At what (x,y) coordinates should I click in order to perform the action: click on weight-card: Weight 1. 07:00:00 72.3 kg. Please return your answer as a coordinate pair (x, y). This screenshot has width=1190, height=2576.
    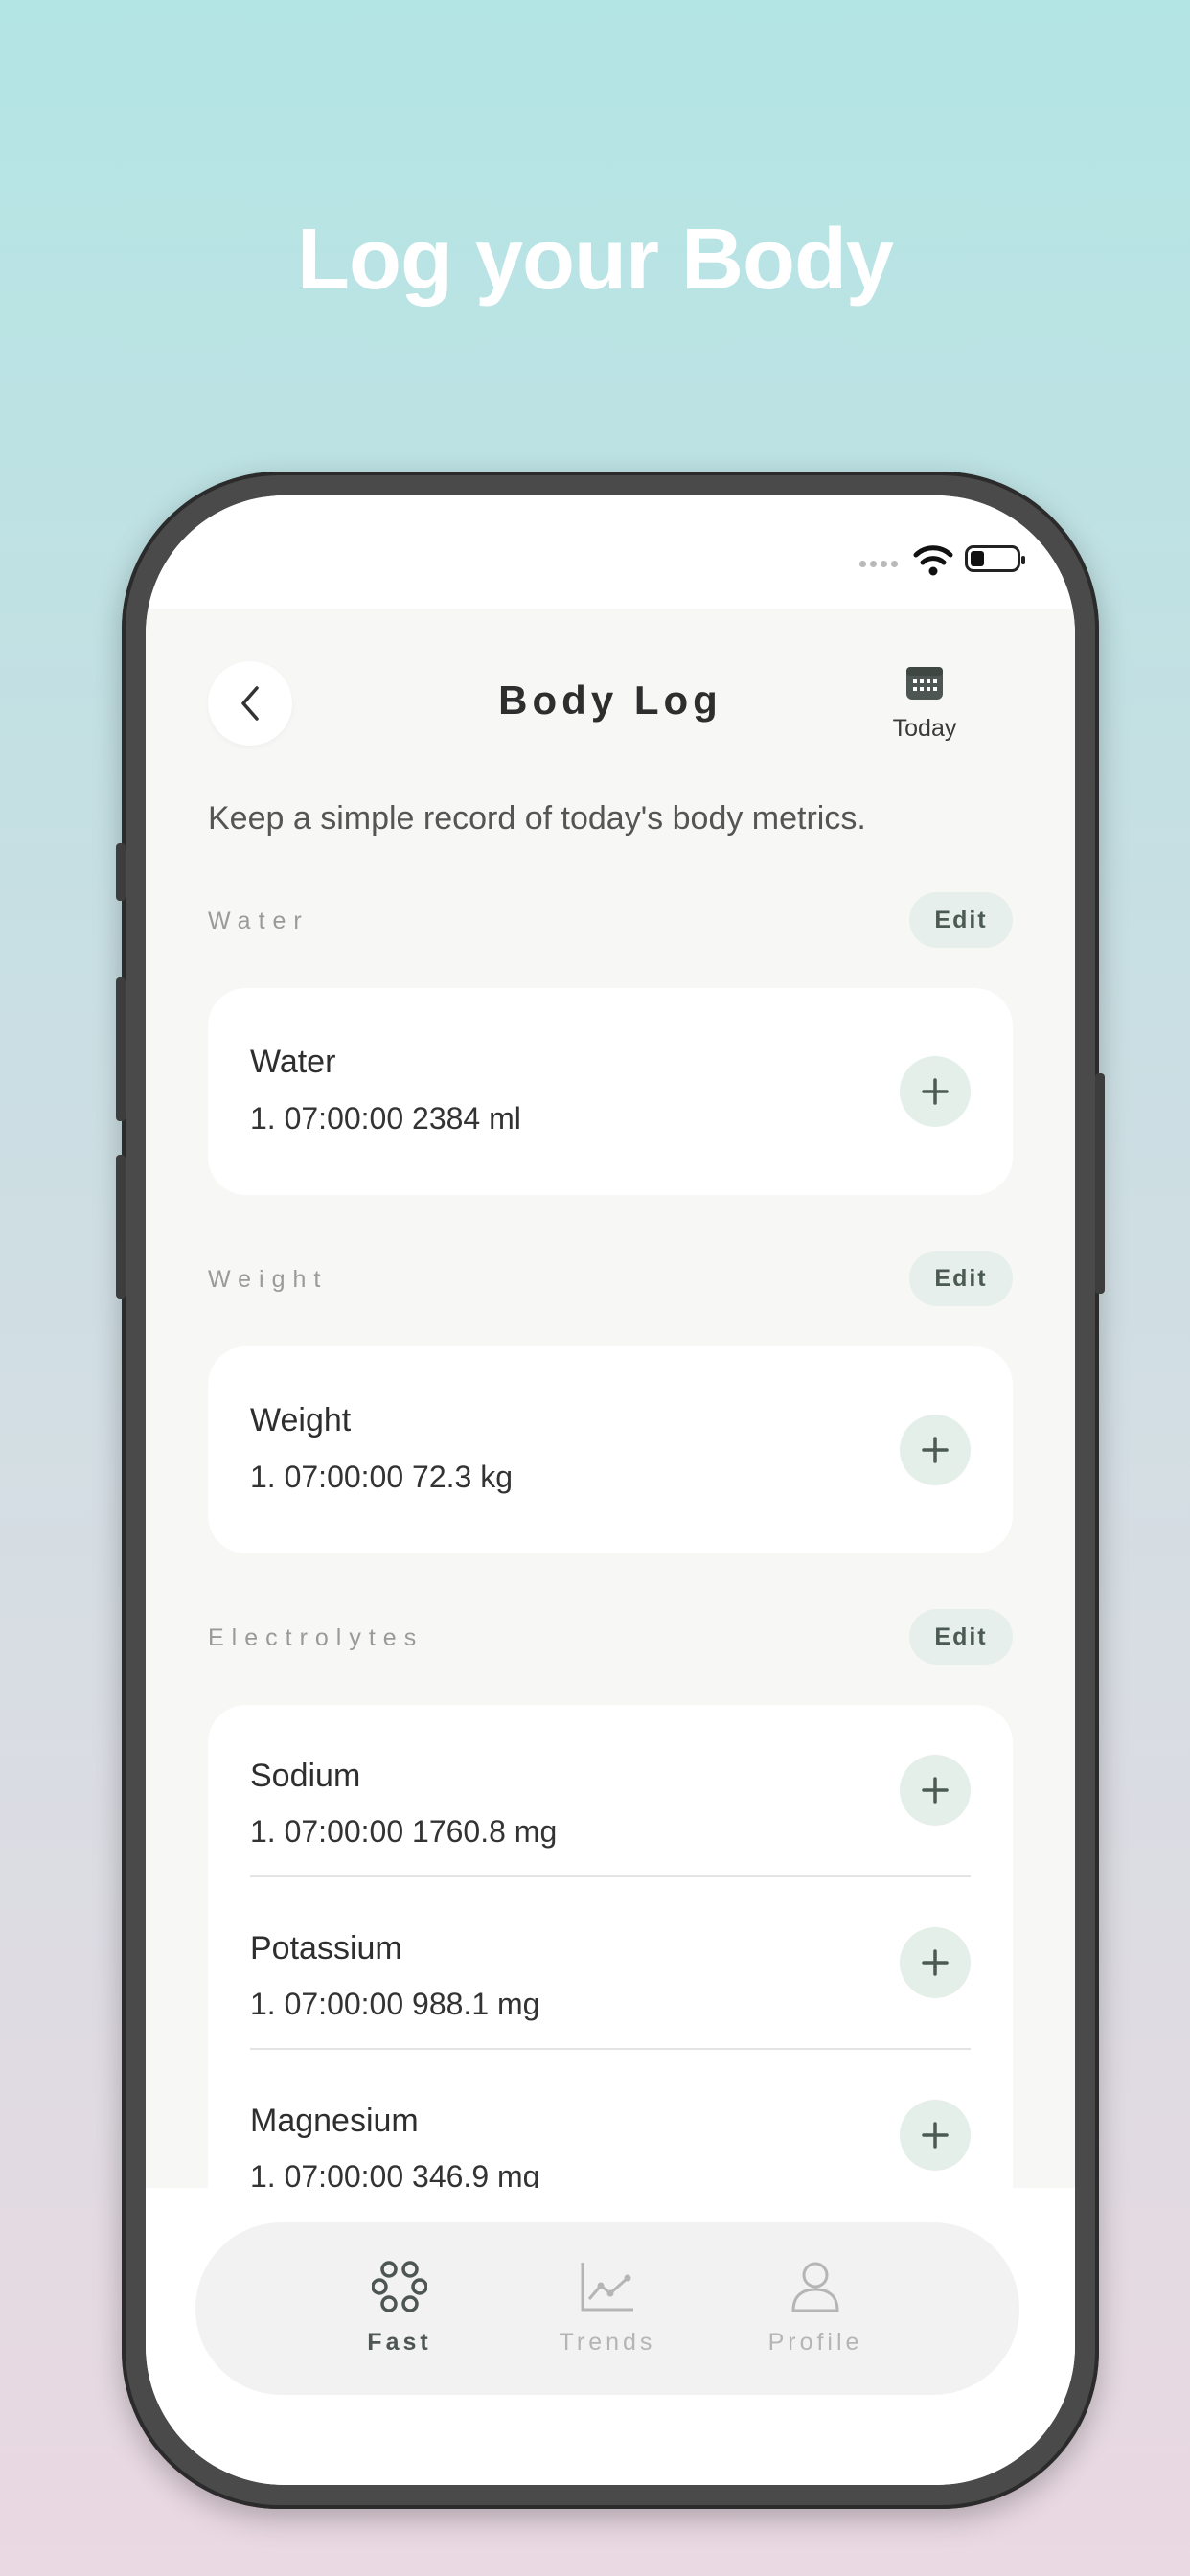
    Looking at the image, I should click on (610, 1449).